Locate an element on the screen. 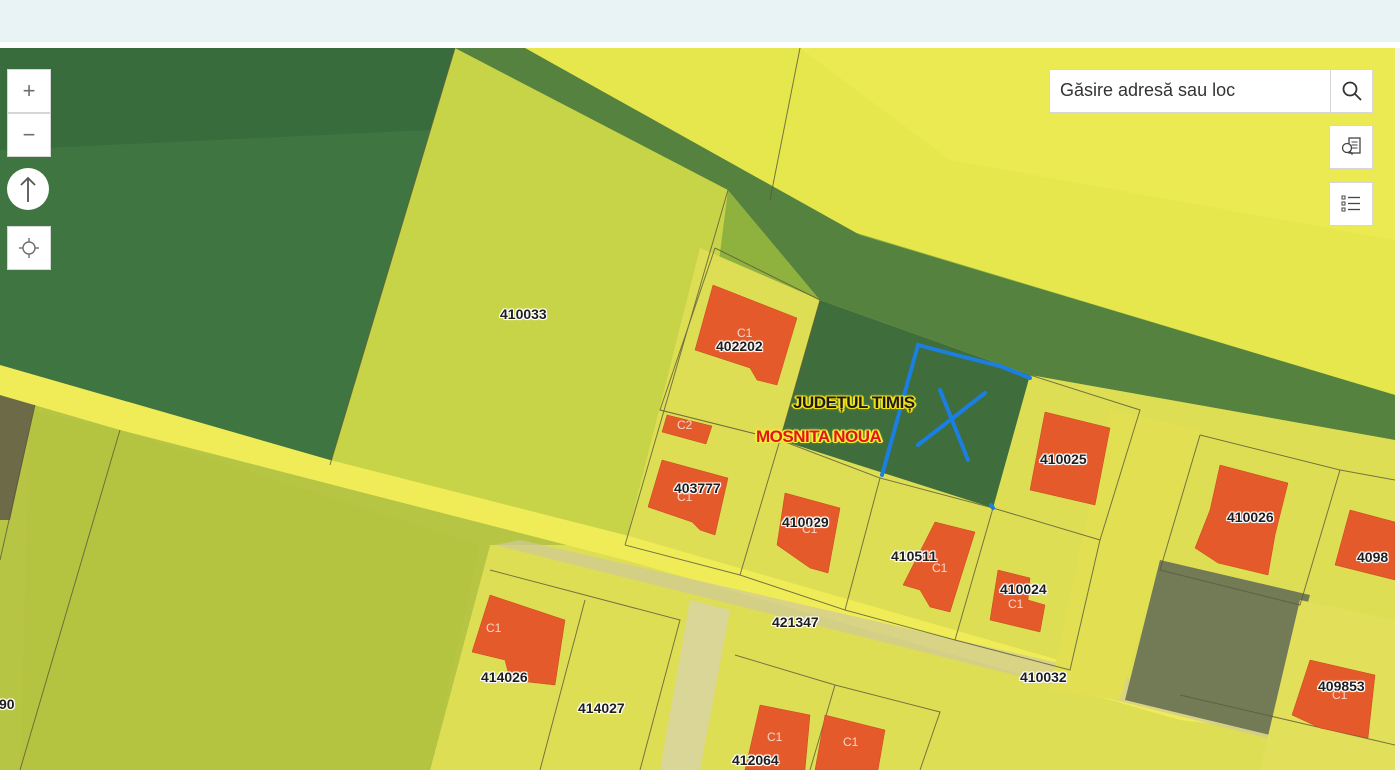 This screenshot has width=1400, height=770. minus-icon: − is located at coordinates (29, 134).